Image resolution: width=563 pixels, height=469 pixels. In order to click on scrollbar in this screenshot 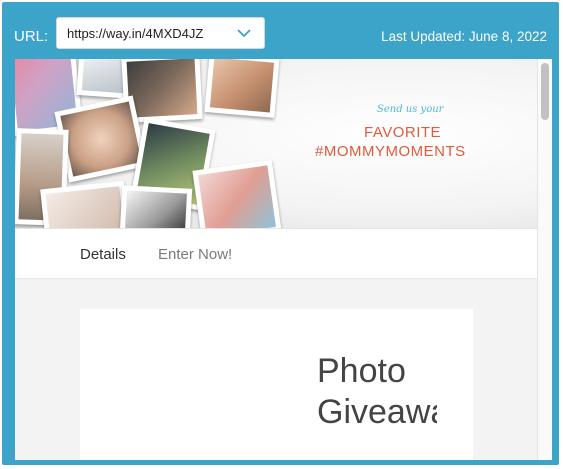, I will do `click(544, 259)`.